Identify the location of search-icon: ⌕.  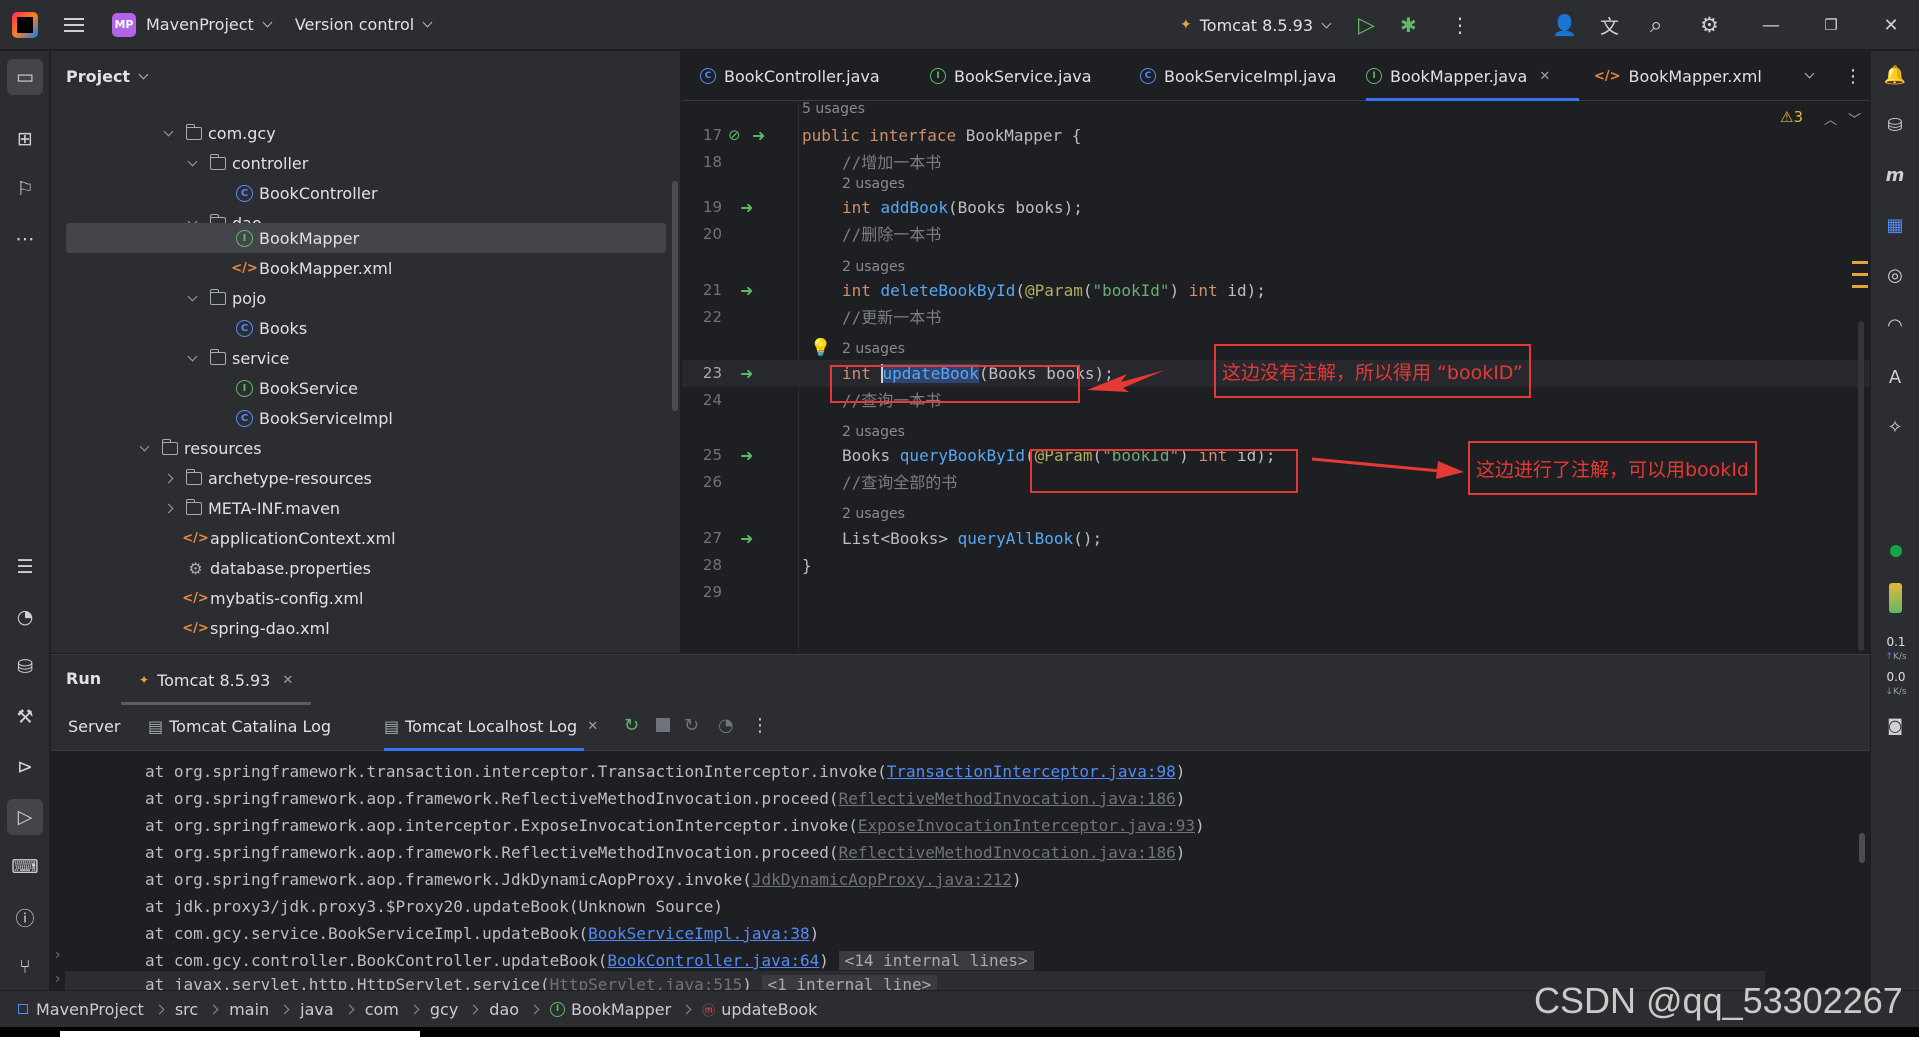
(1656, 25).